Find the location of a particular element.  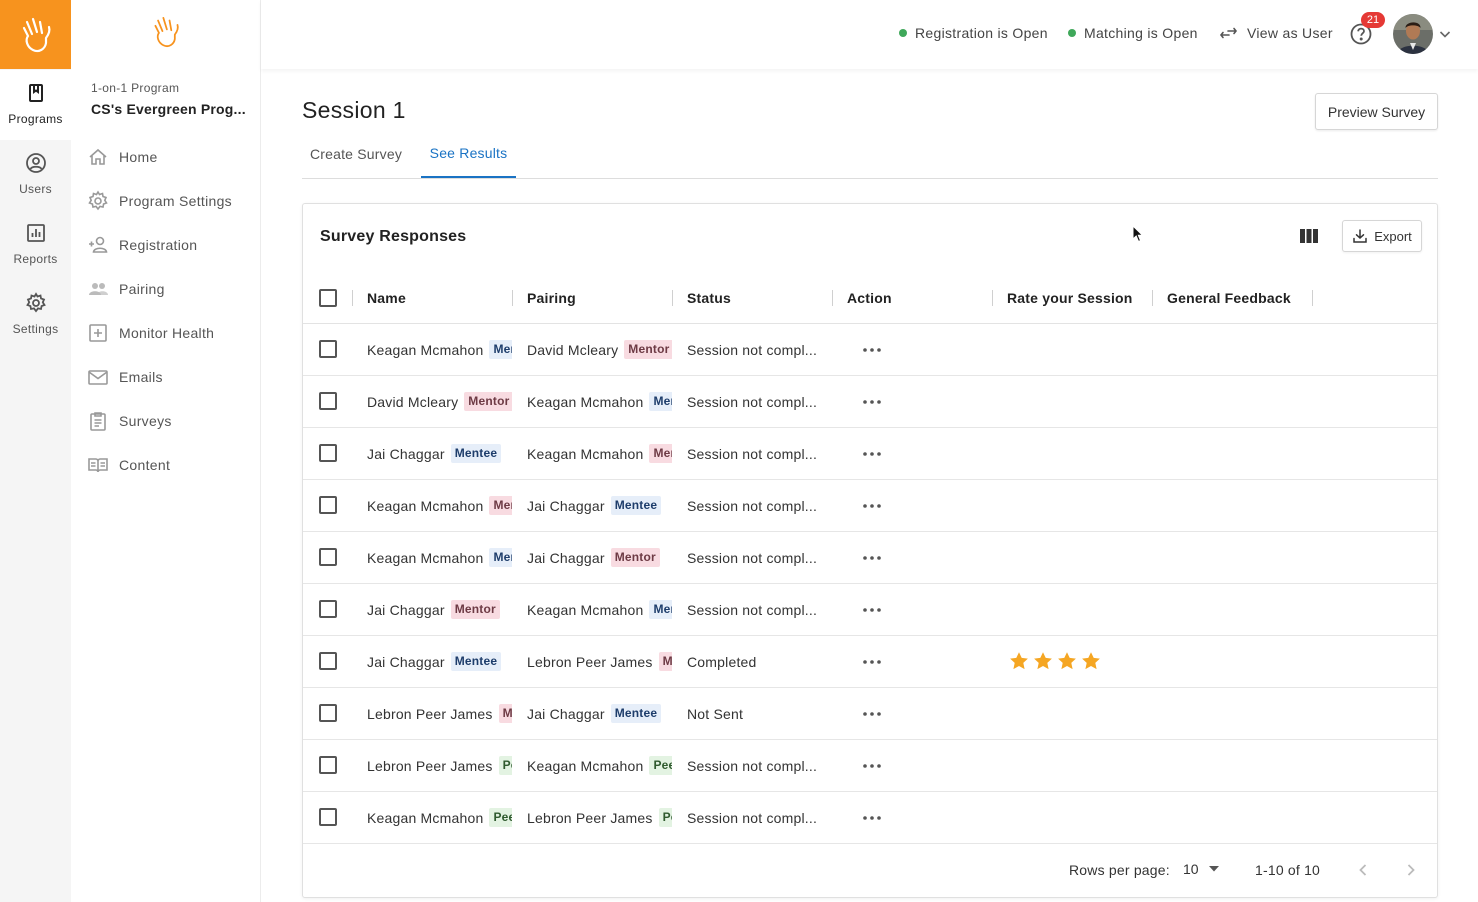

column-header-name: Name is located at coordinates (386, 297).